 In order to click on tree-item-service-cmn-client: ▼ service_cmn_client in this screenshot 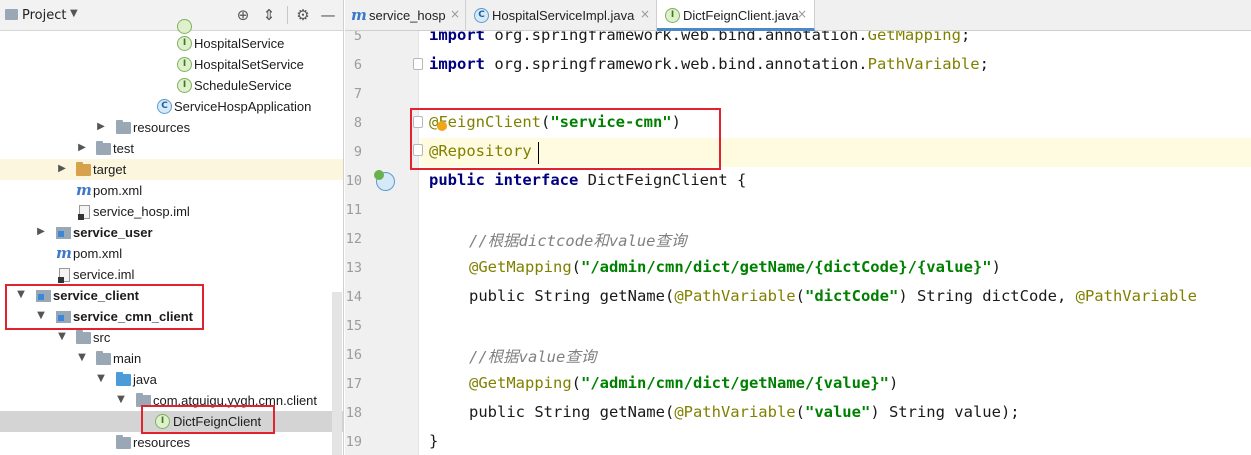, I will do `click(171, 316)`.